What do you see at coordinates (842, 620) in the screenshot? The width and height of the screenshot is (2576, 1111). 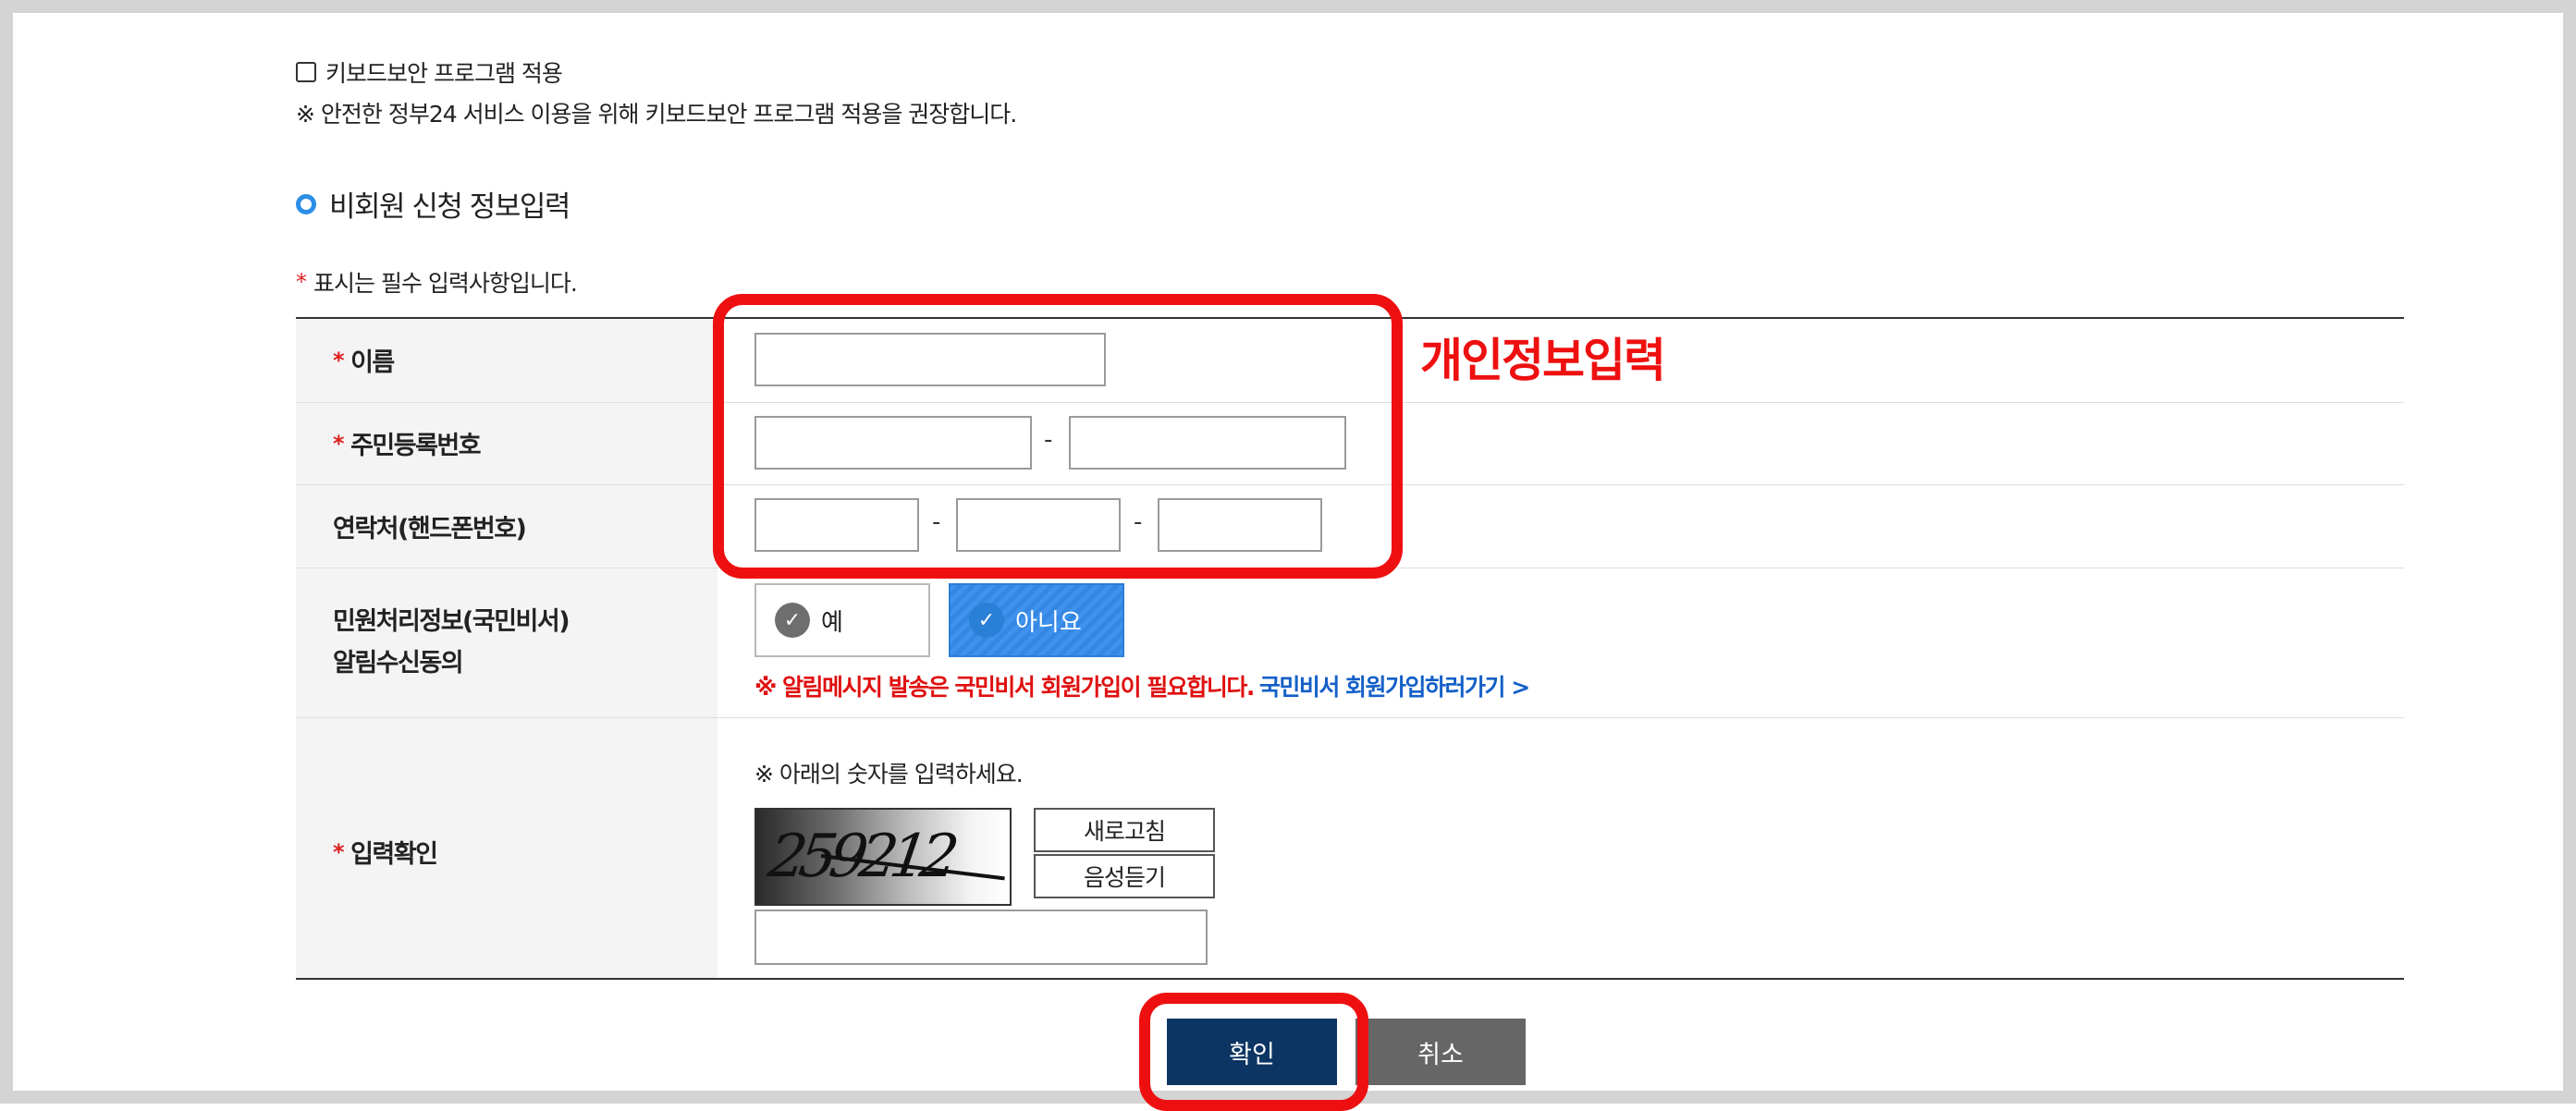 I see `consent-yes-button: ✓ 예` at bounding box center [842, 620].